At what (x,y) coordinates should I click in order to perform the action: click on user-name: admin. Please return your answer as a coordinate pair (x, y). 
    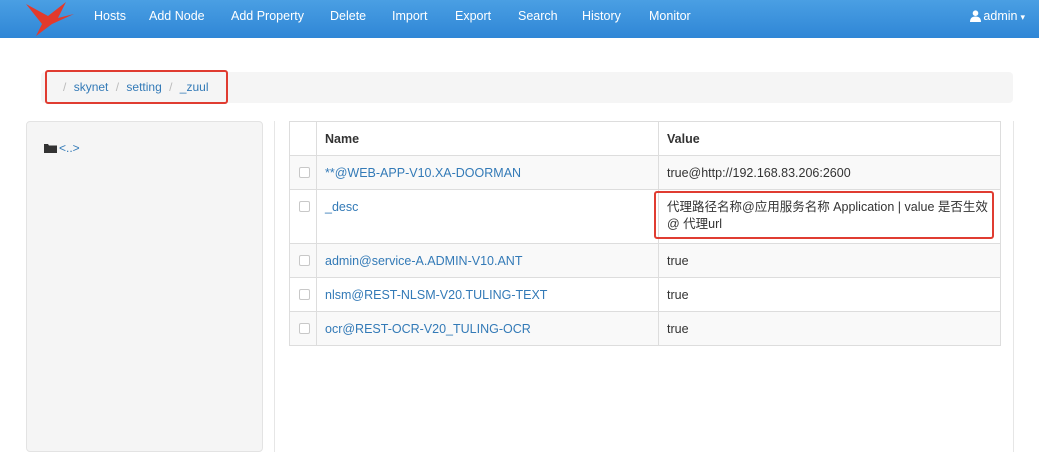
    Looking at the image, I should click on (1000, 16).